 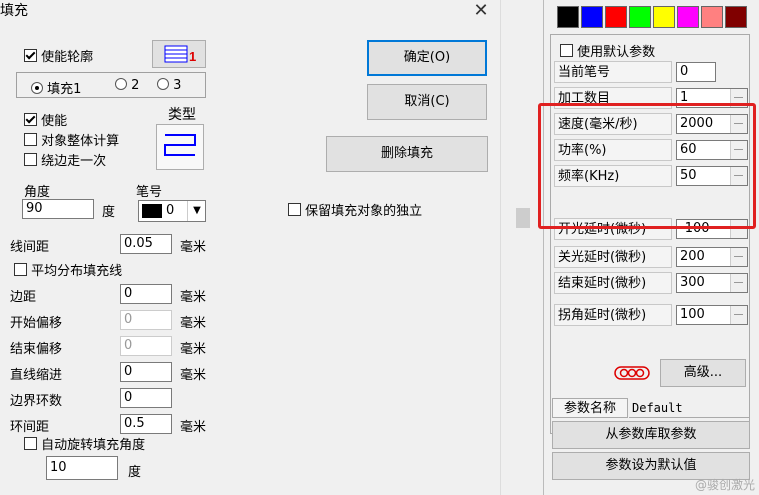 What do you see at coordinates (80, 141) in the screenshot?
I see `whole-calc-label: 对象整体计算` at bounding box center [80, 141].